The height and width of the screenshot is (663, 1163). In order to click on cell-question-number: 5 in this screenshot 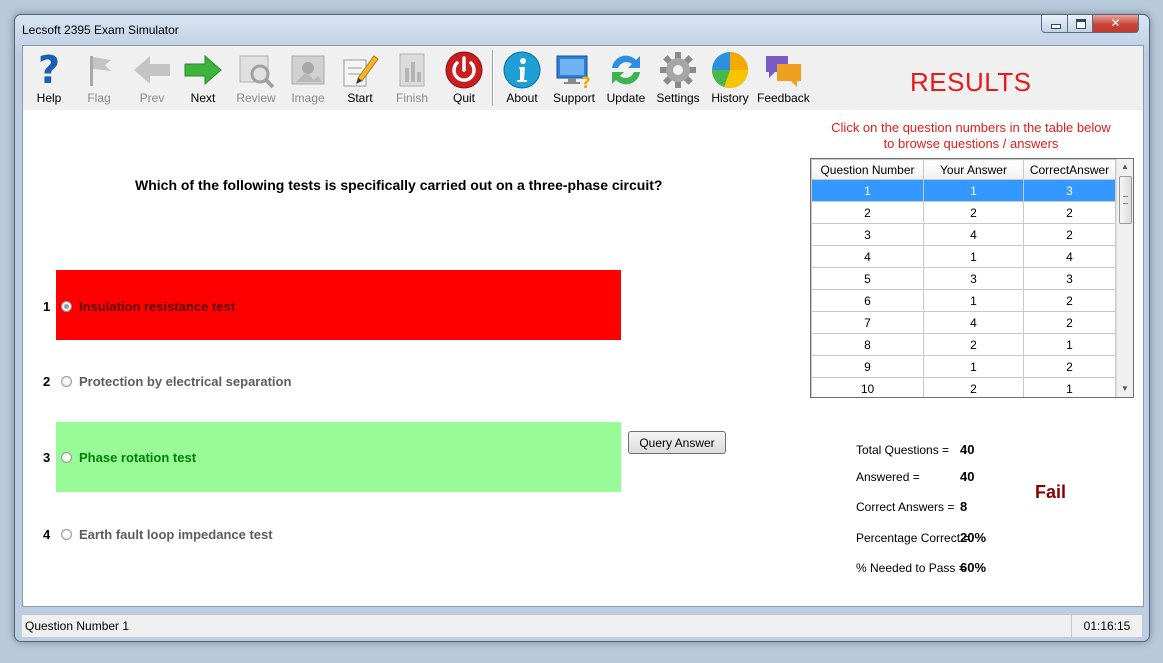, I will do `click(867, 278)`.